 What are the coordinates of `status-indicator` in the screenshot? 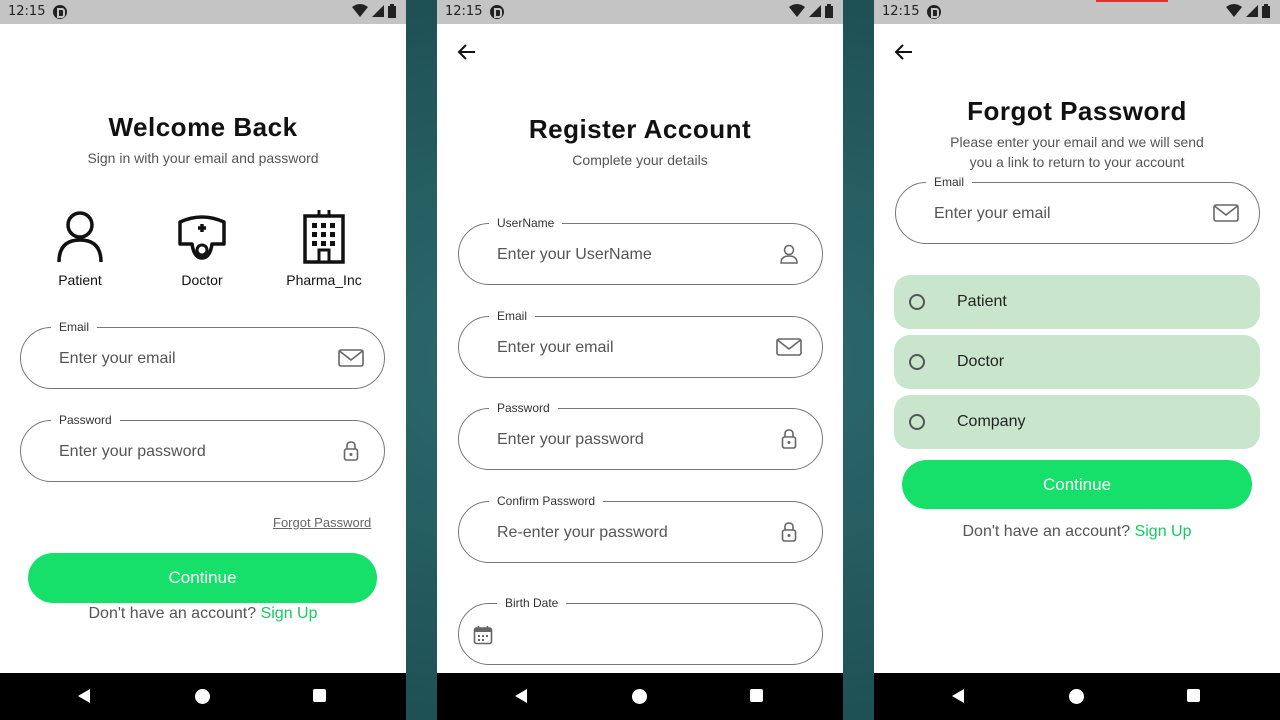 It's located at (1132, 1).